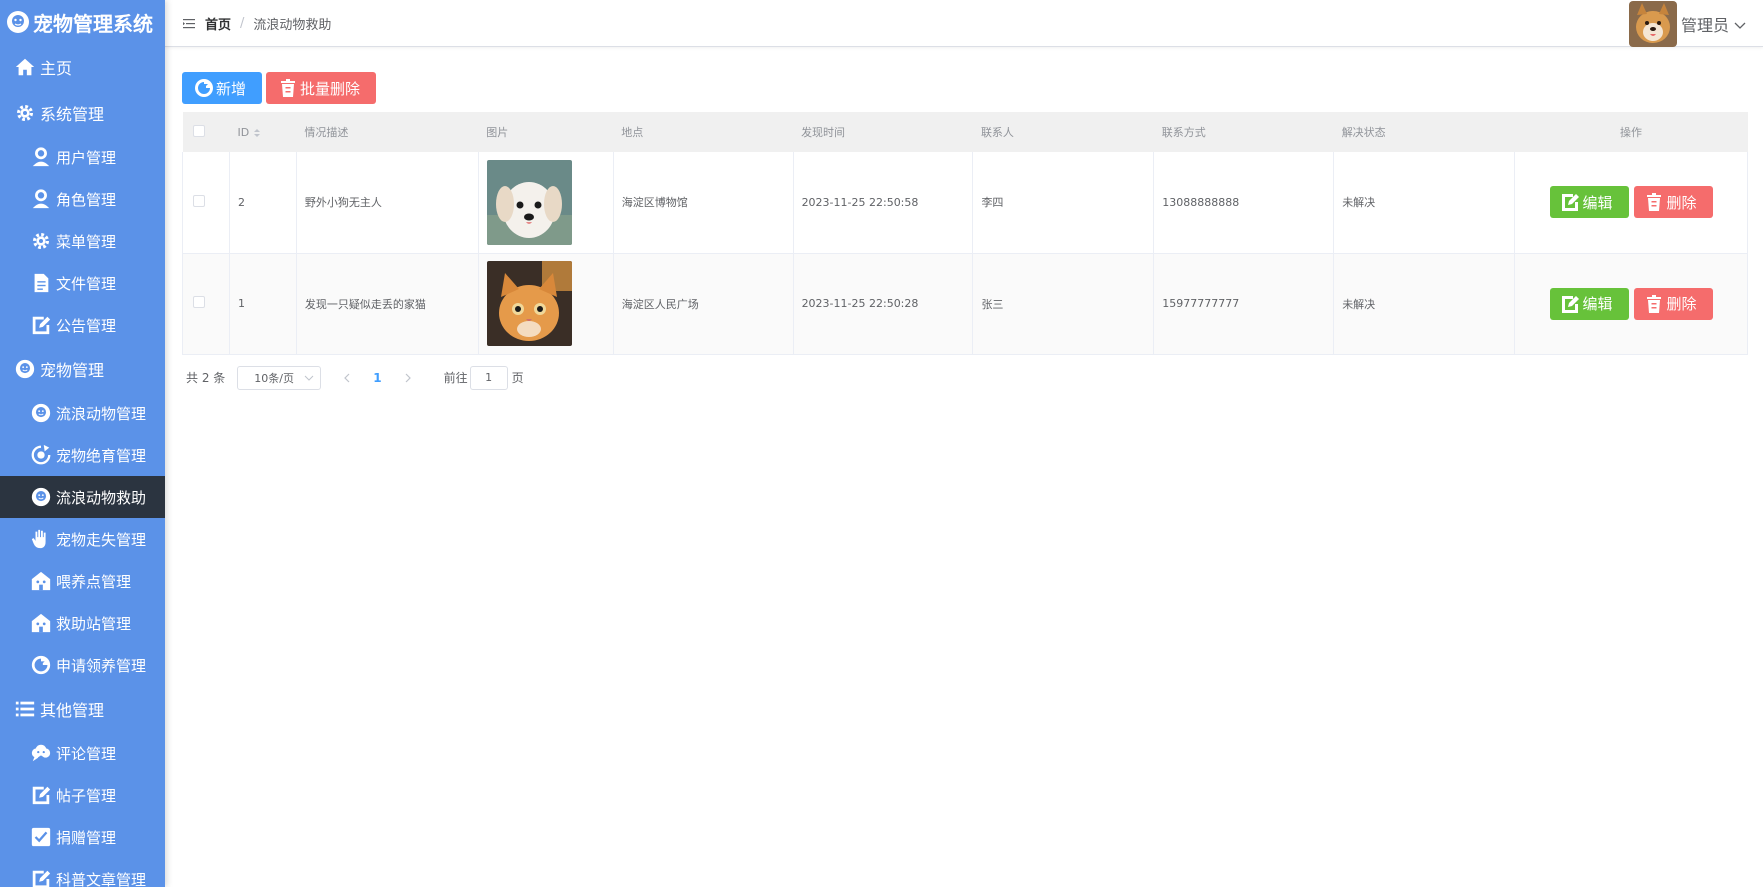 The width and height of the screenshot is (1763, 887). I want to click on username: 管理员, so click(1705, 24).